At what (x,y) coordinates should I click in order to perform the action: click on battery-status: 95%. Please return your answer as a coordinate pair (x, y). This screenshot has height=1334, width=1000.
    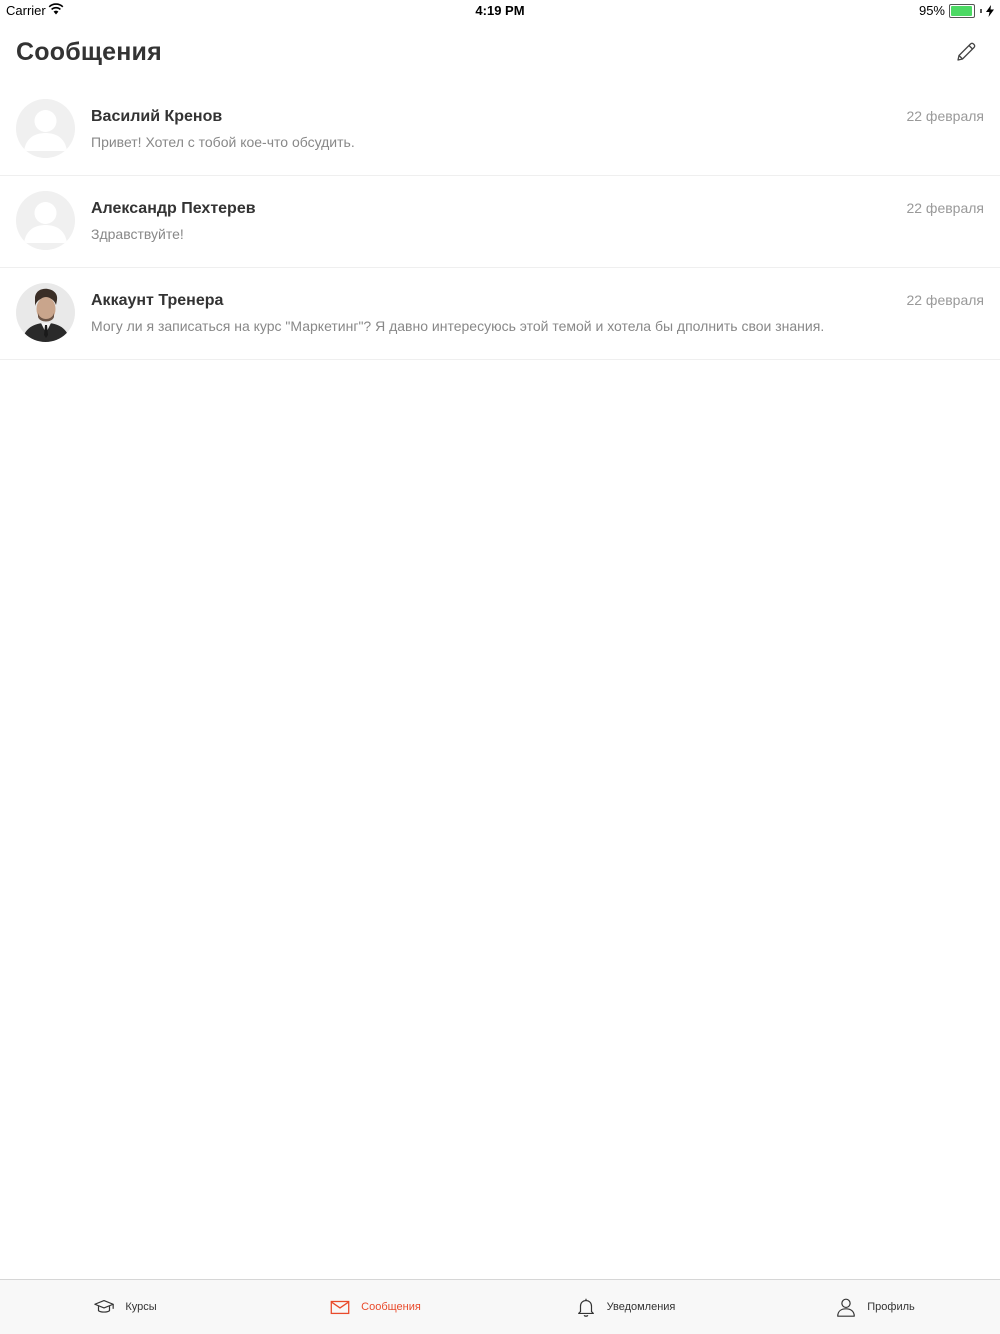
    Looking at the image, I should click on (956, 10).